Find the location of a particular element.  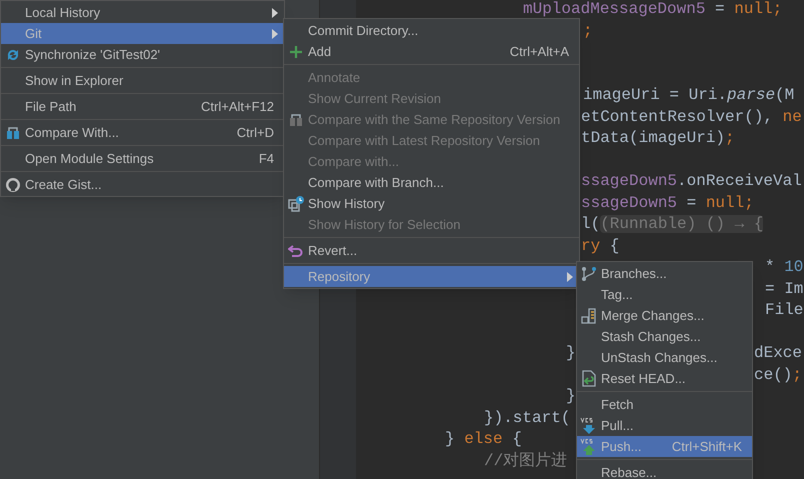

vcs-up-arrow-icon is located at coordinates (589, 447).